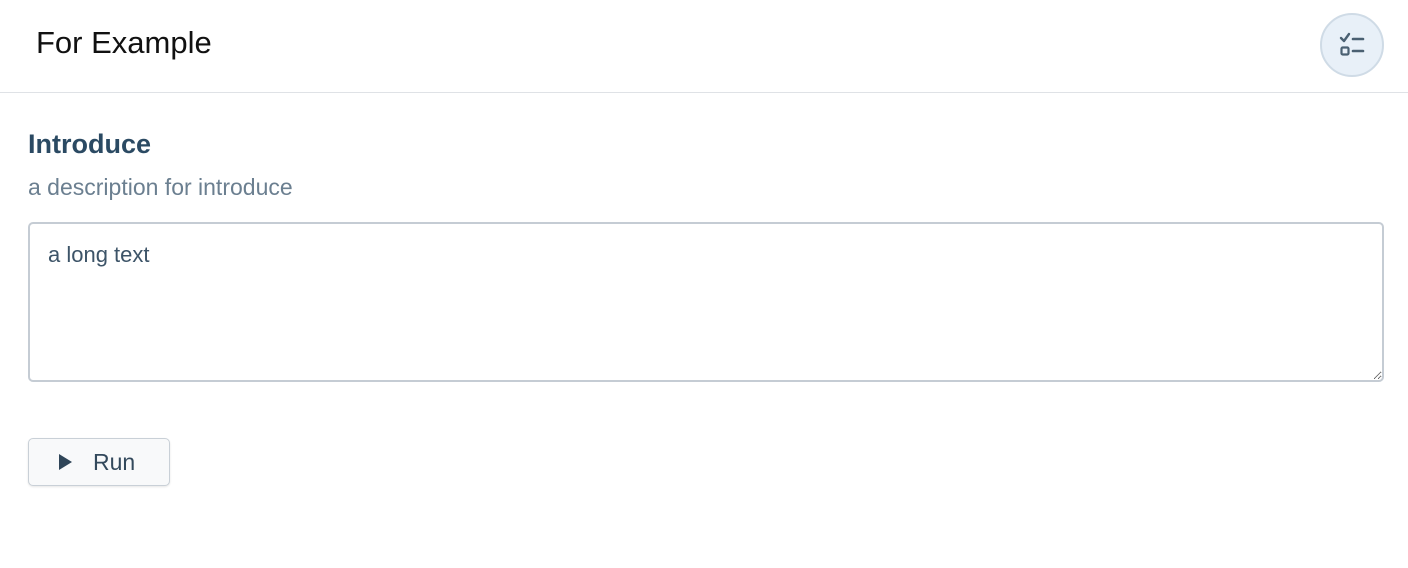 The height and width of the screenshot is (568, 1408). What do you see at coordinates (114, 462) in the screenshot?
I see `run-button-label: Run` at bounding box center [114, 462].